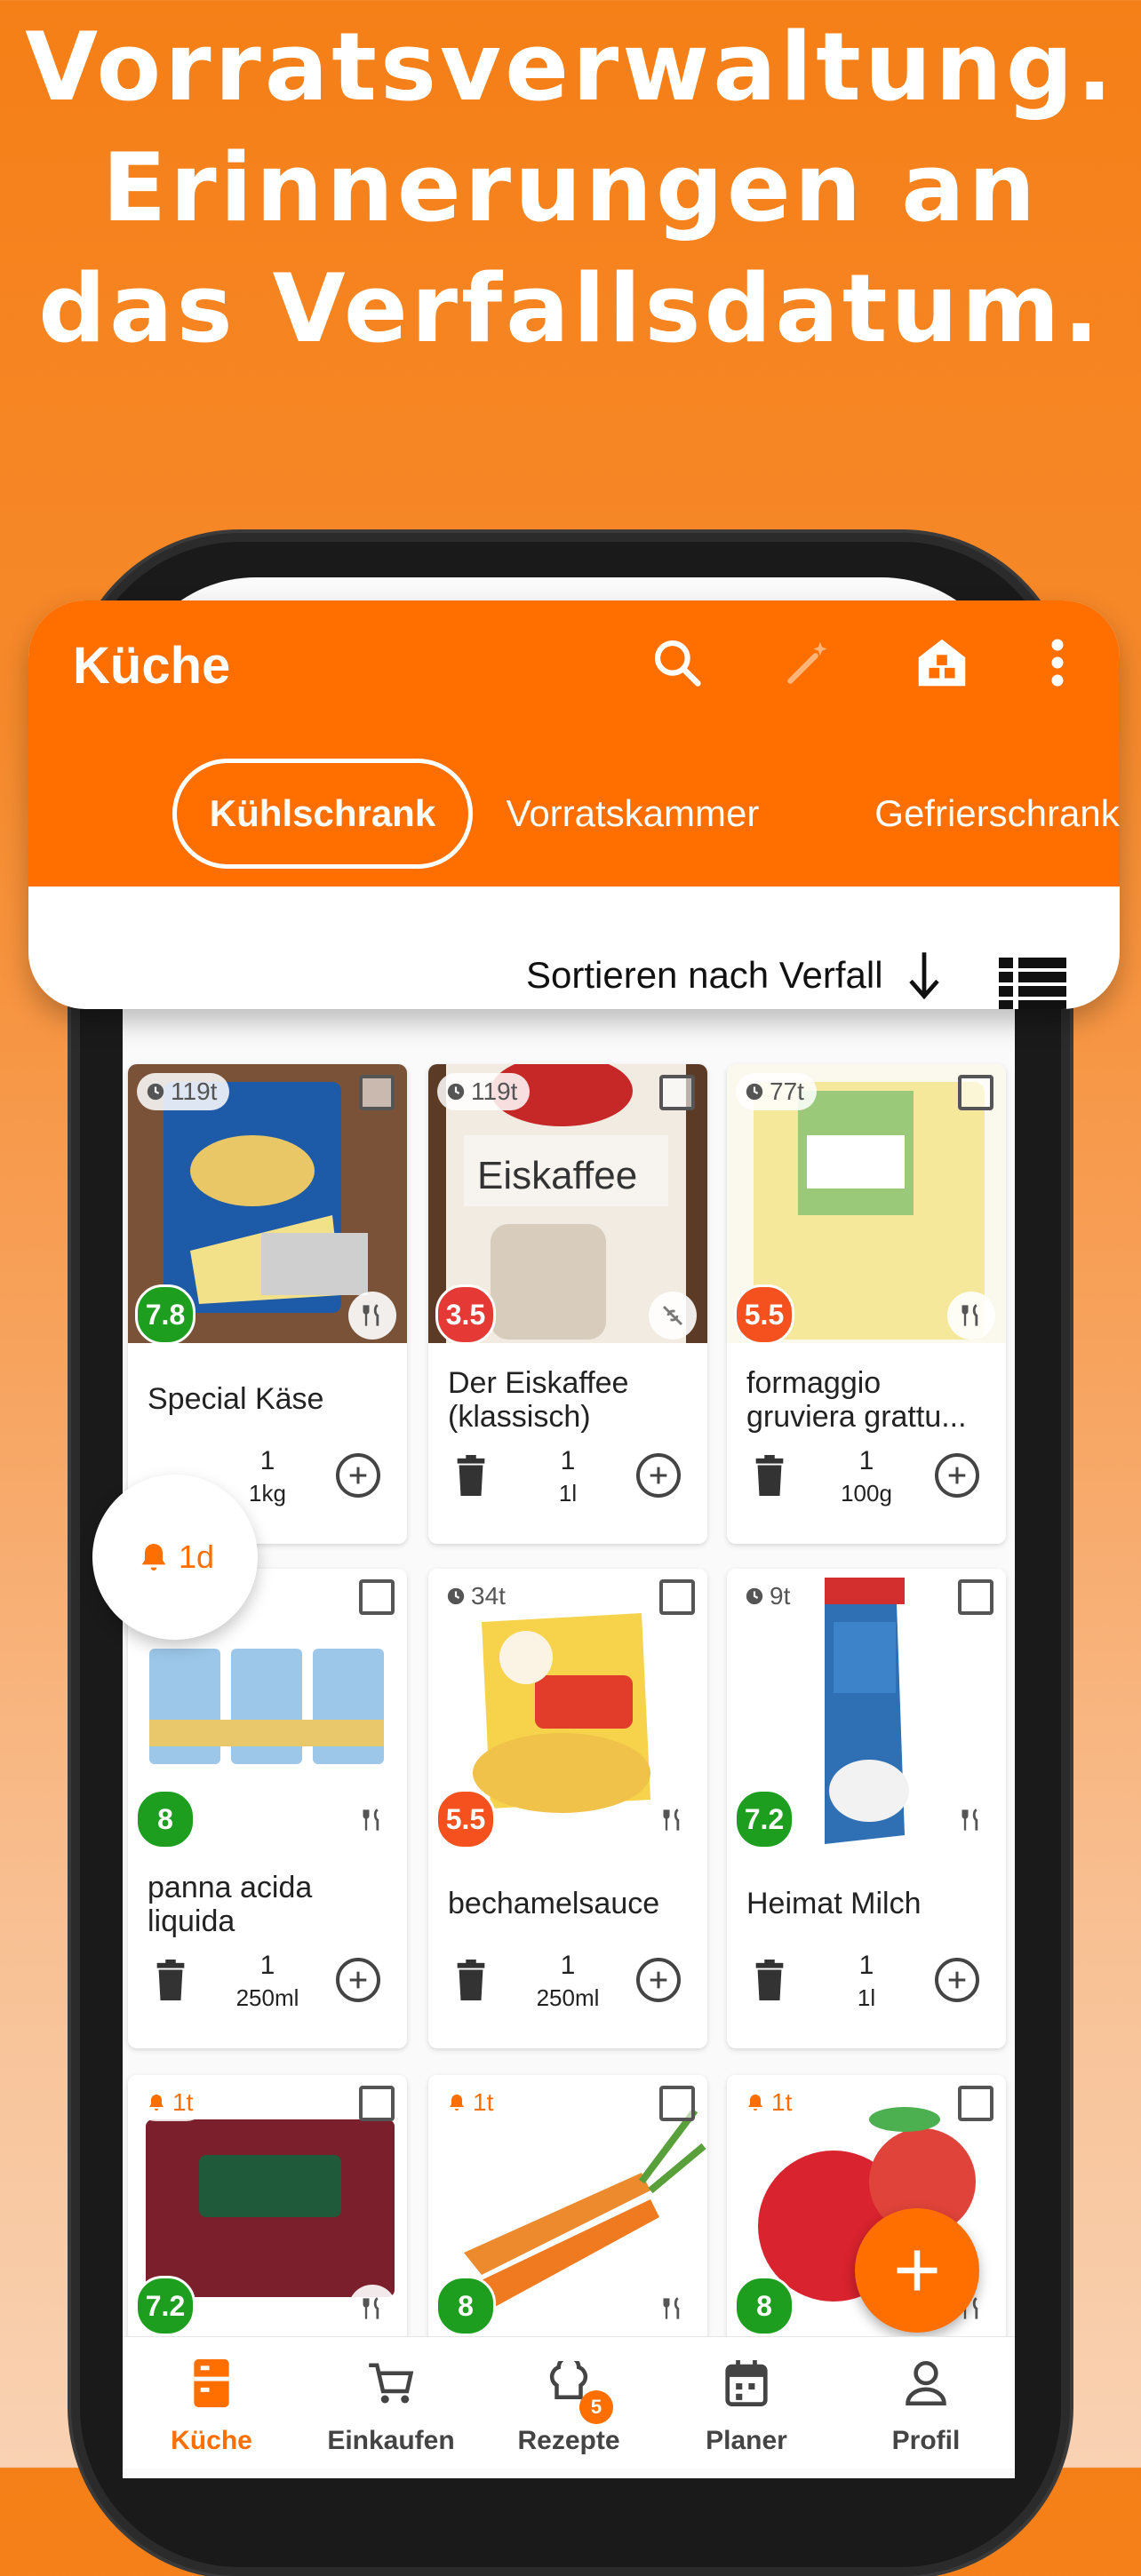 Image resolution: width=1141 pixels, height=2576 pixels. Describe the element at coordinates (866, 1476) in the screenshot. I see `quantity: 1 100g` at that location.